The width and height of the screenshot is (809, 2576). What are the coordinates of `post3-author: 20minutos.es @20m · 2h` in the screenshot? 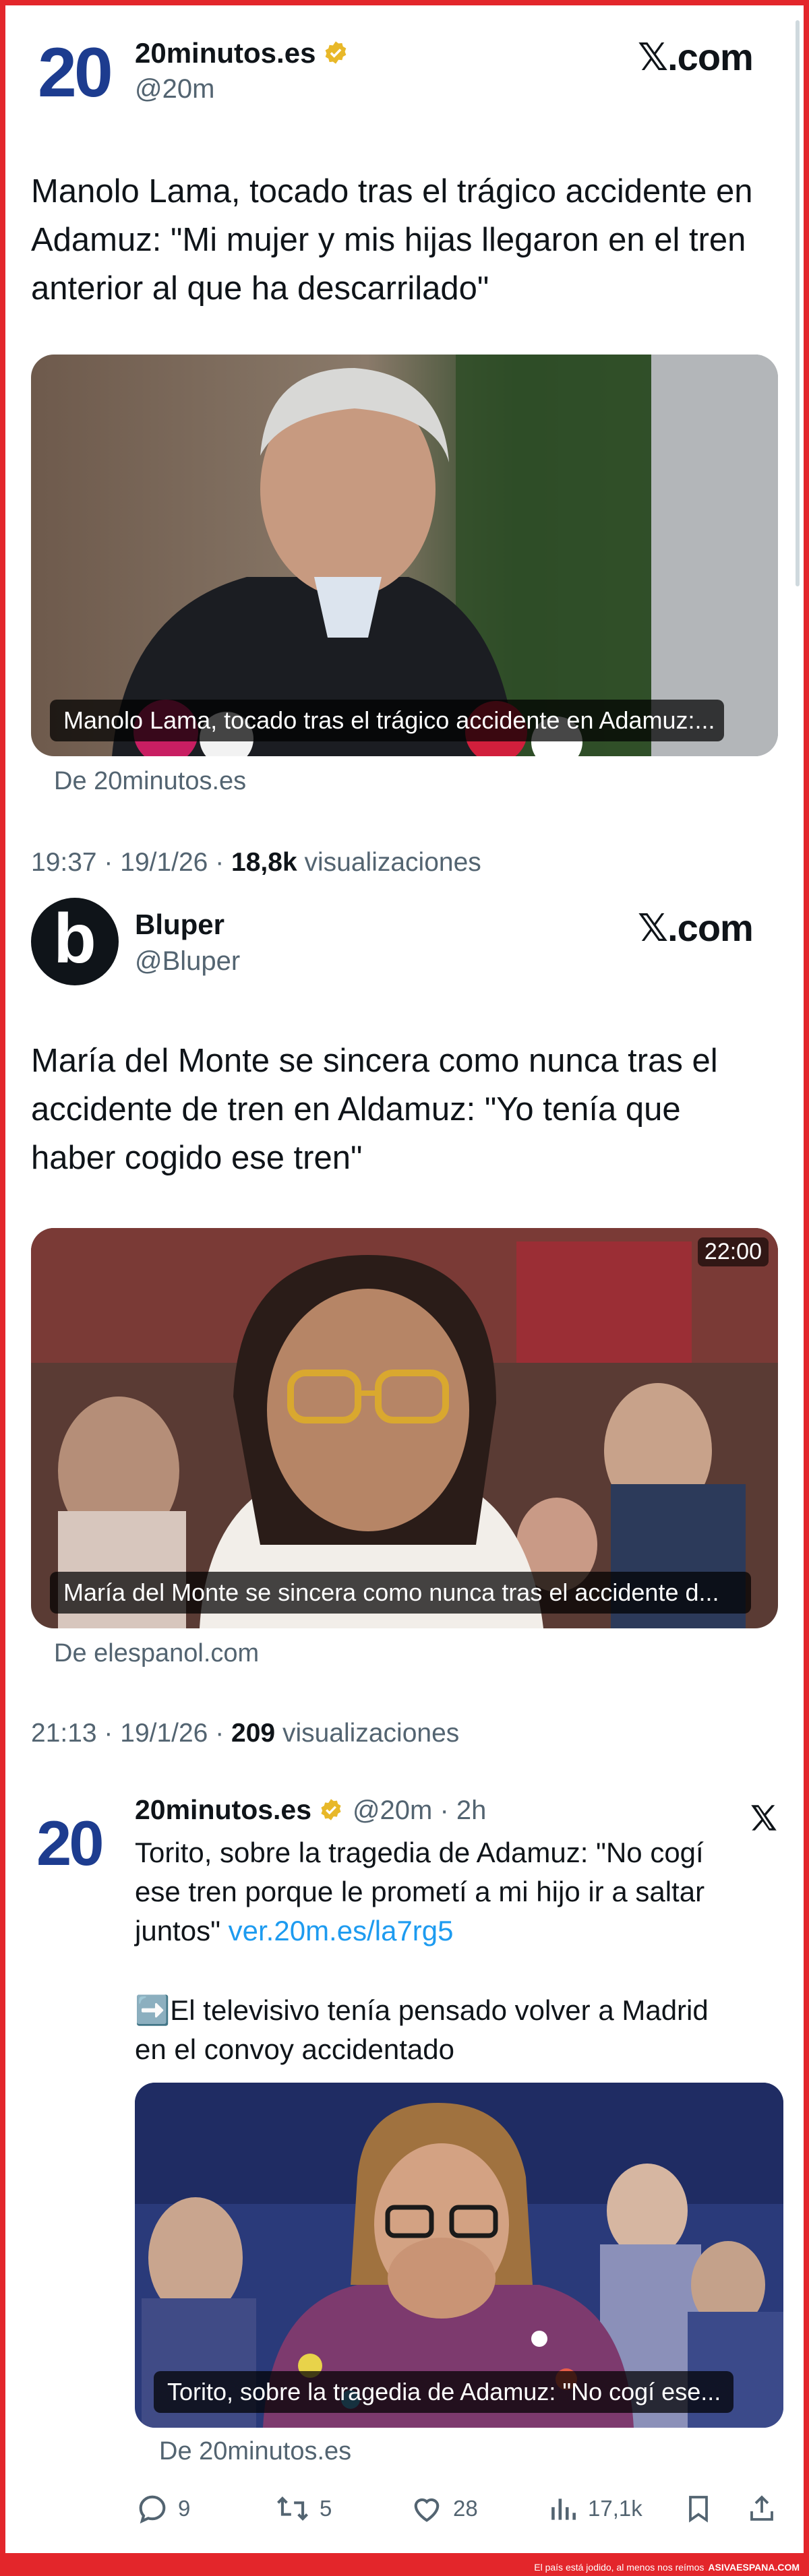 It's located at (310, 1813).